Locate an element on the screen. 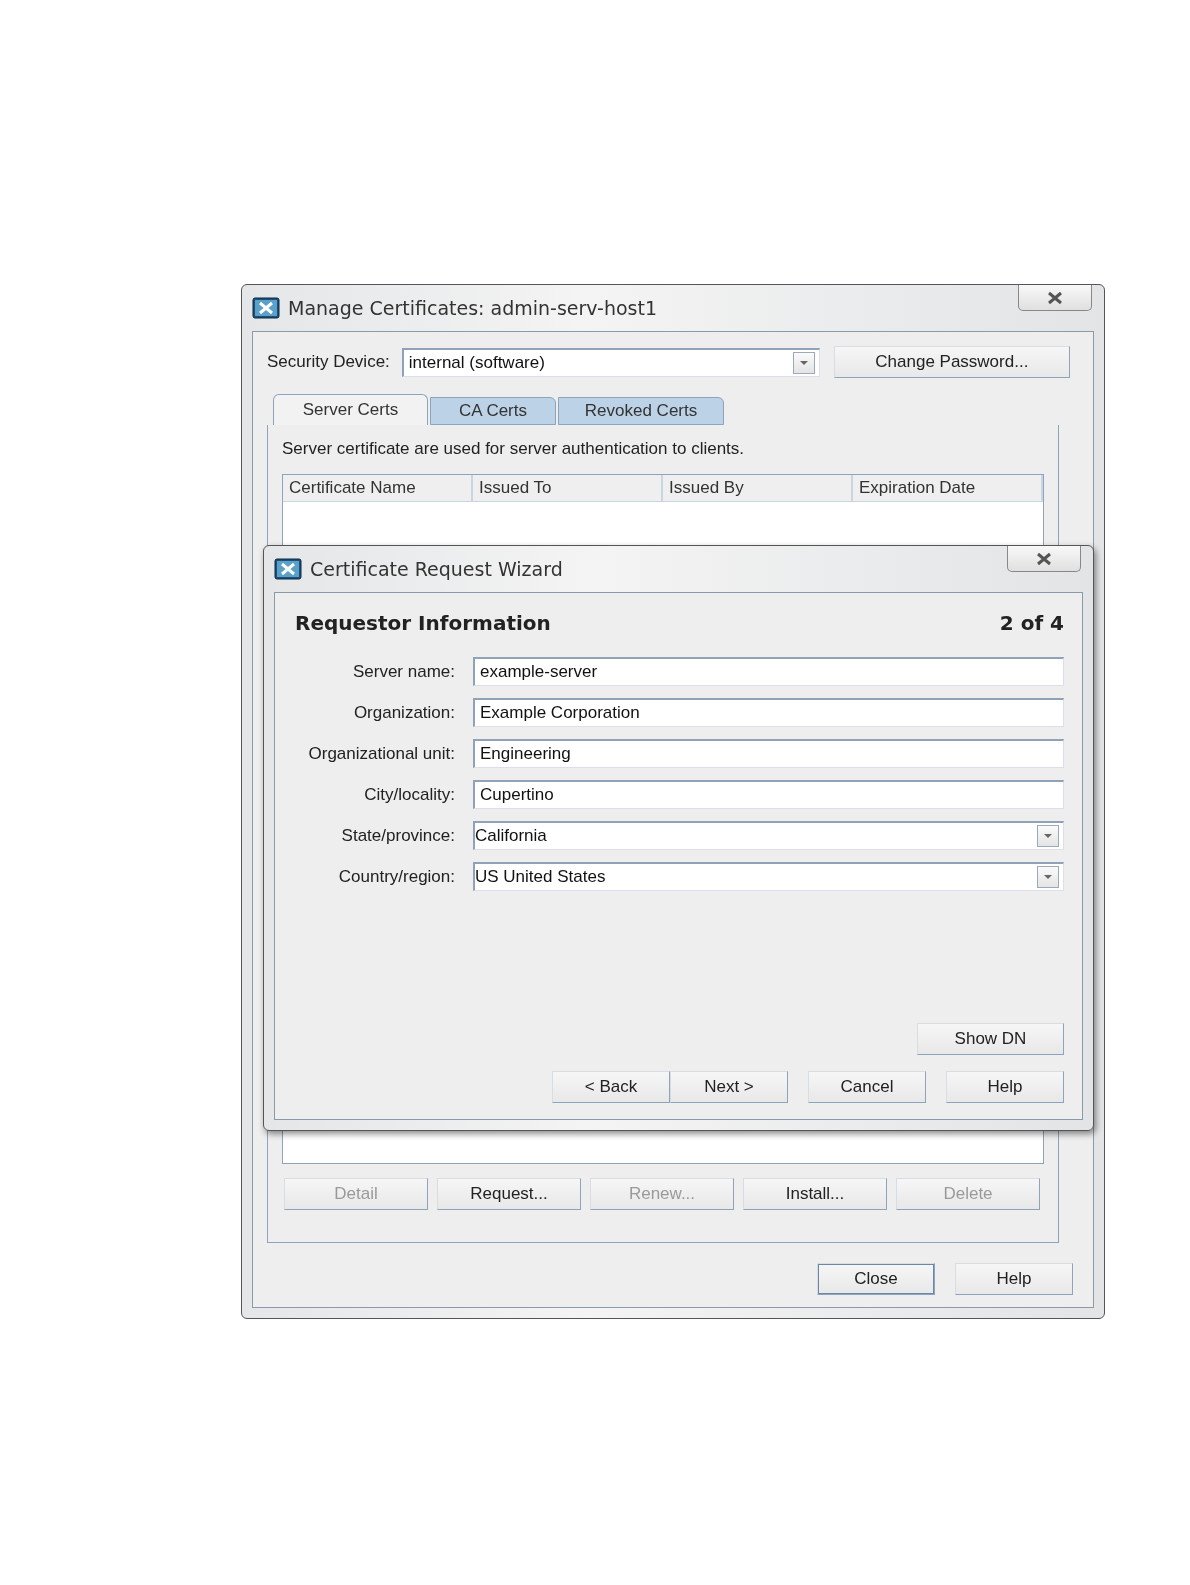  window-title: Manage Certificates: admin-serv-host1 is located at coordinates (473, 308).